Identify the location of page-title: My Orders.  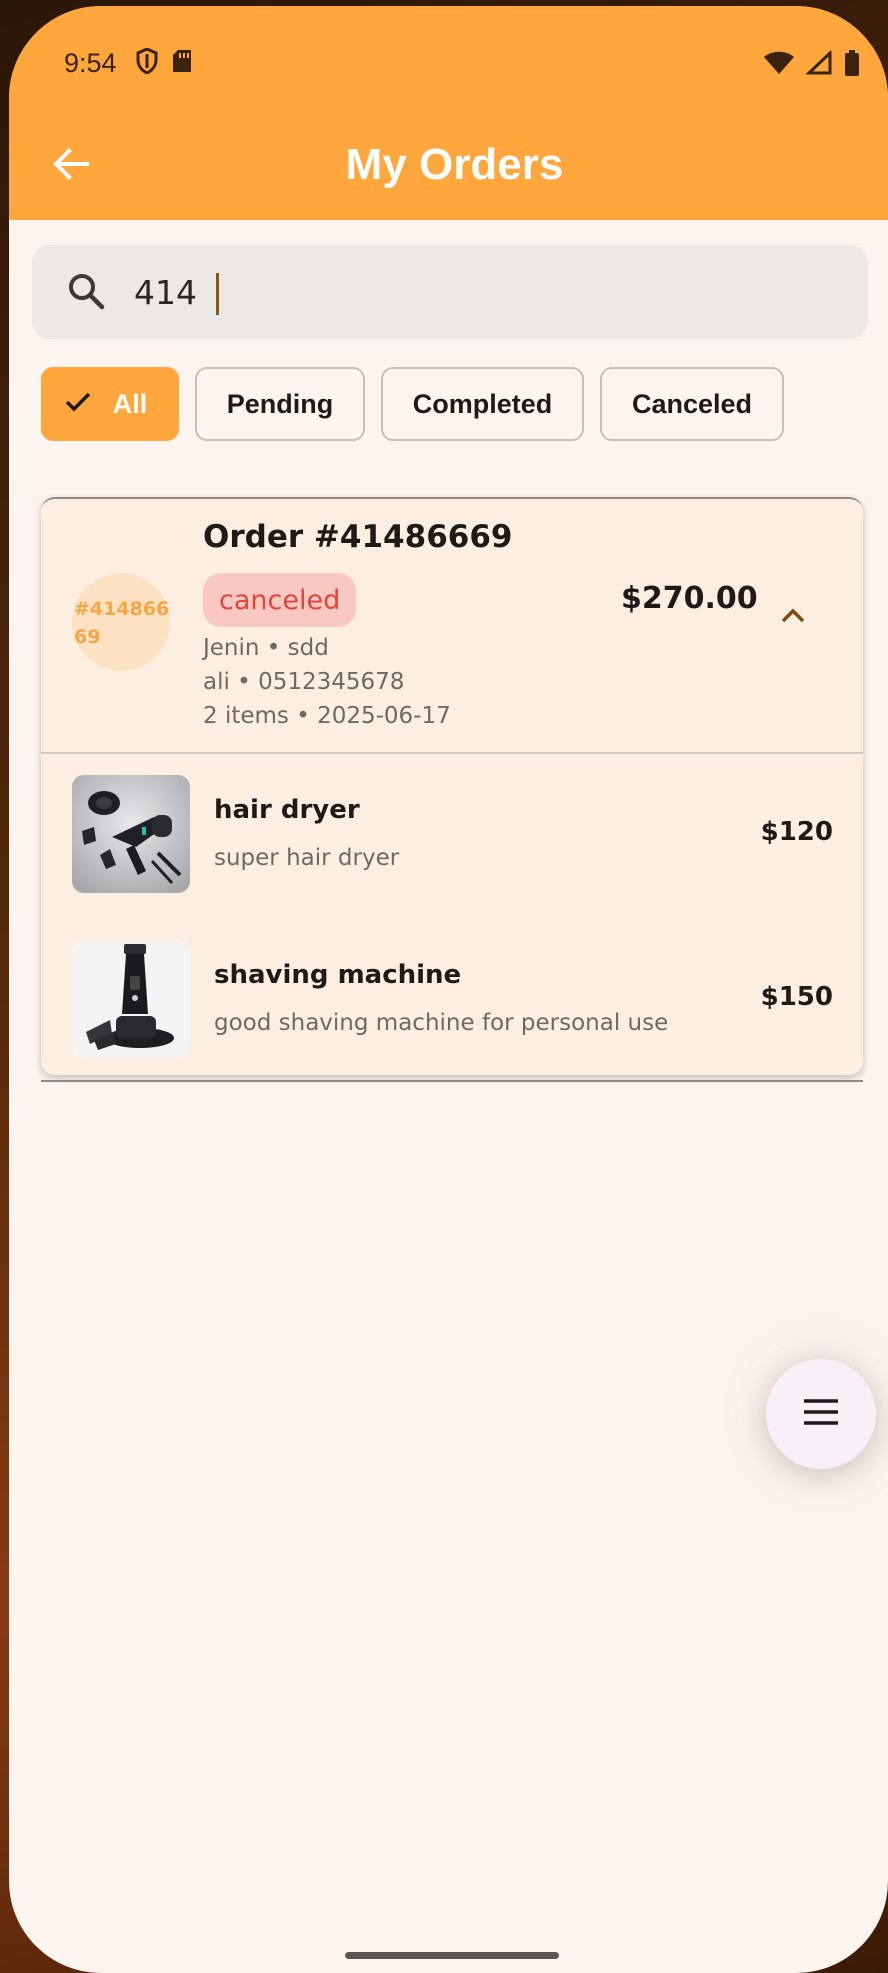
(454, 164).